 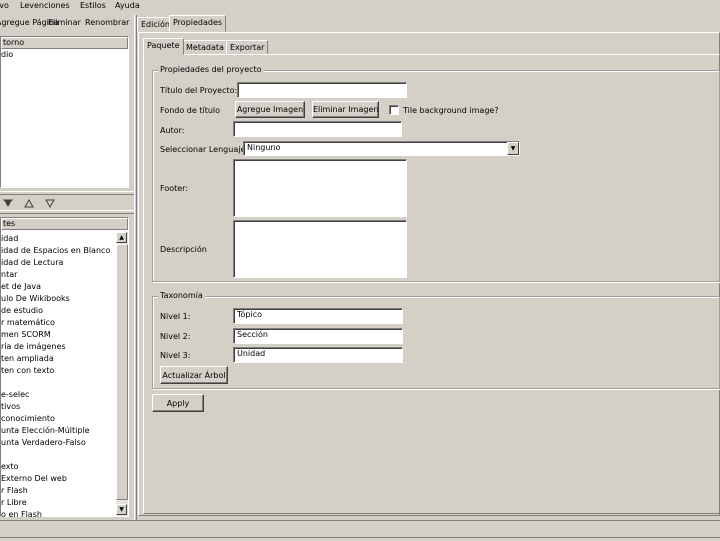 What do you see at coordinates (190, 110) in the screenshot?
I see `background-label: Fondo de título` at bounding box center [190, 110].